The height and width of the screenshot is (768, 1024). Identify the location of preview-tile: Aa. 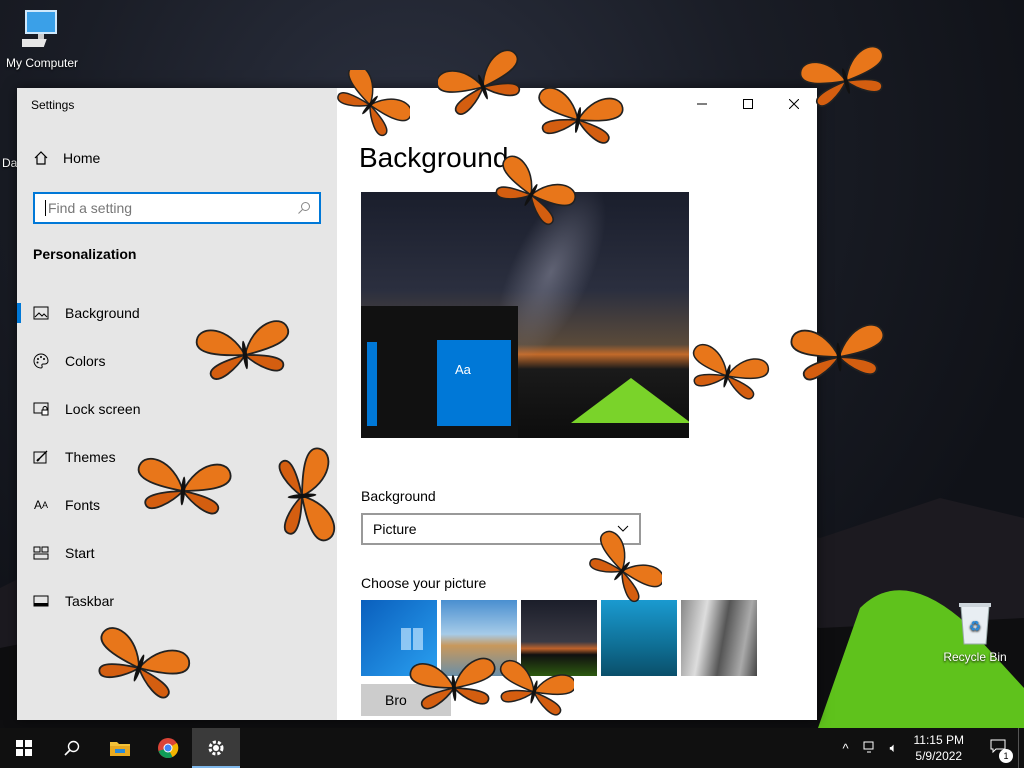
(474, 383).